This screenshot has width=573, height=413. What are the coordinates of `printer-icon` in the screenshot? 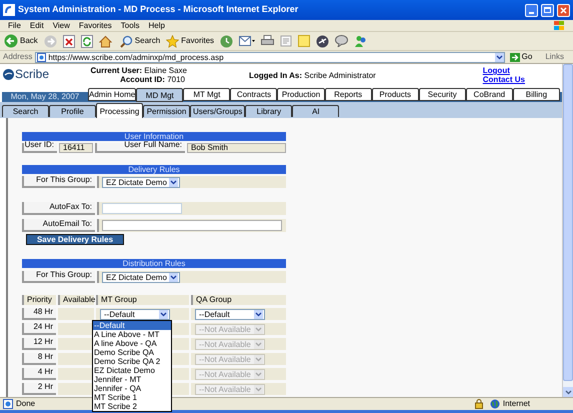 It's located at (267, 41).